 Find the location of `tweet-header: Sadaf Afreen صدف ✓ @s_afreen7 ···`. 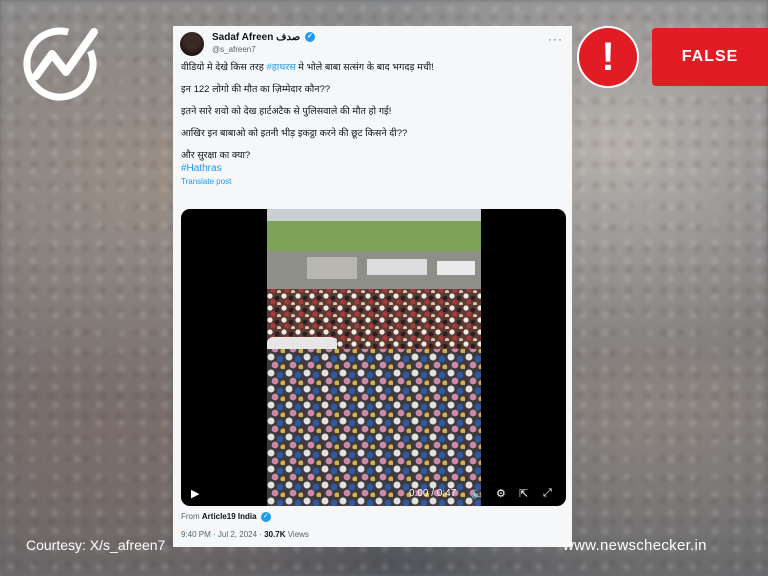

tweet-header: Sadaf Afreen صدف ✓ @s_afreen7 ··· is located at coordinates (372, 44).